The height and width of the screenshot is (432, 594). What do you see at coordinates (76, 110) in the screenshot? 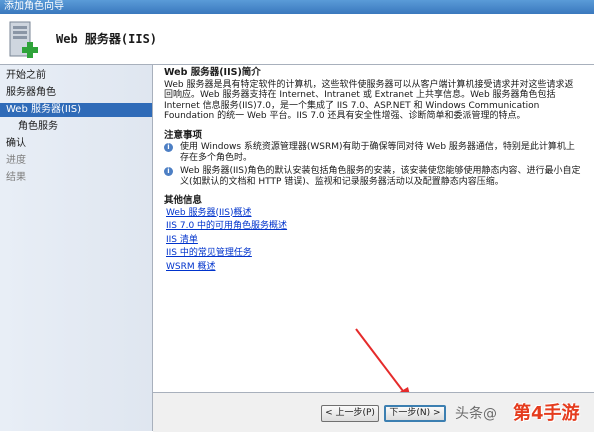
I see `nav-item-web-server: Web 服务器(IIS)` at bounding box center [76, 110].